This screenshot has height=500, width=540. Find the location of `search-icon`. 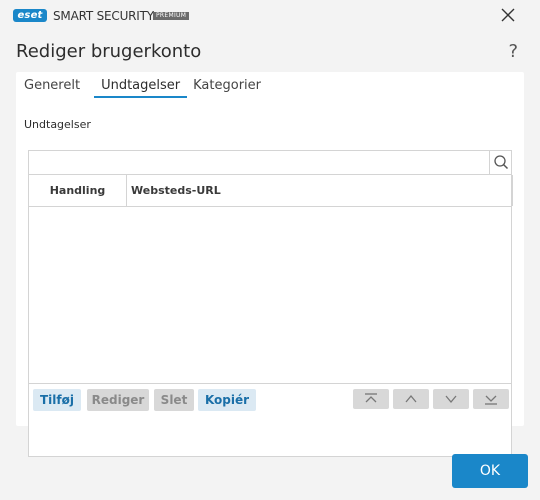

search-icon is located at coordinates (501, 162).